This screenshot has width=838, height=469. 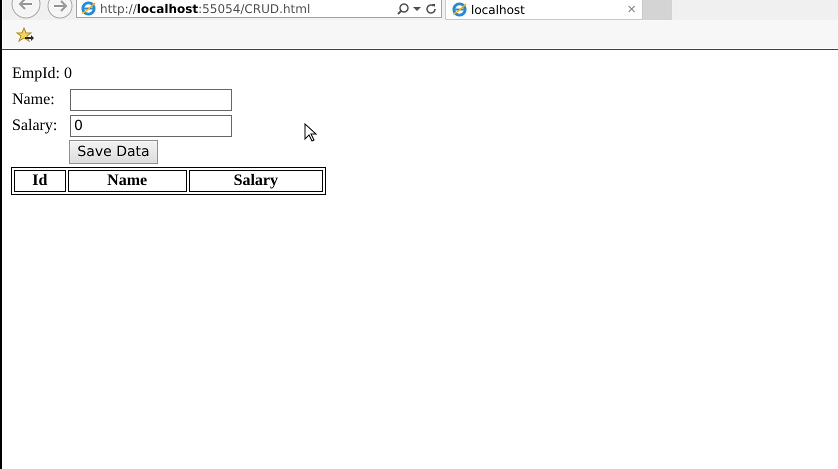 I want to click on tab-title: localhost, so click(x=498, y=9).